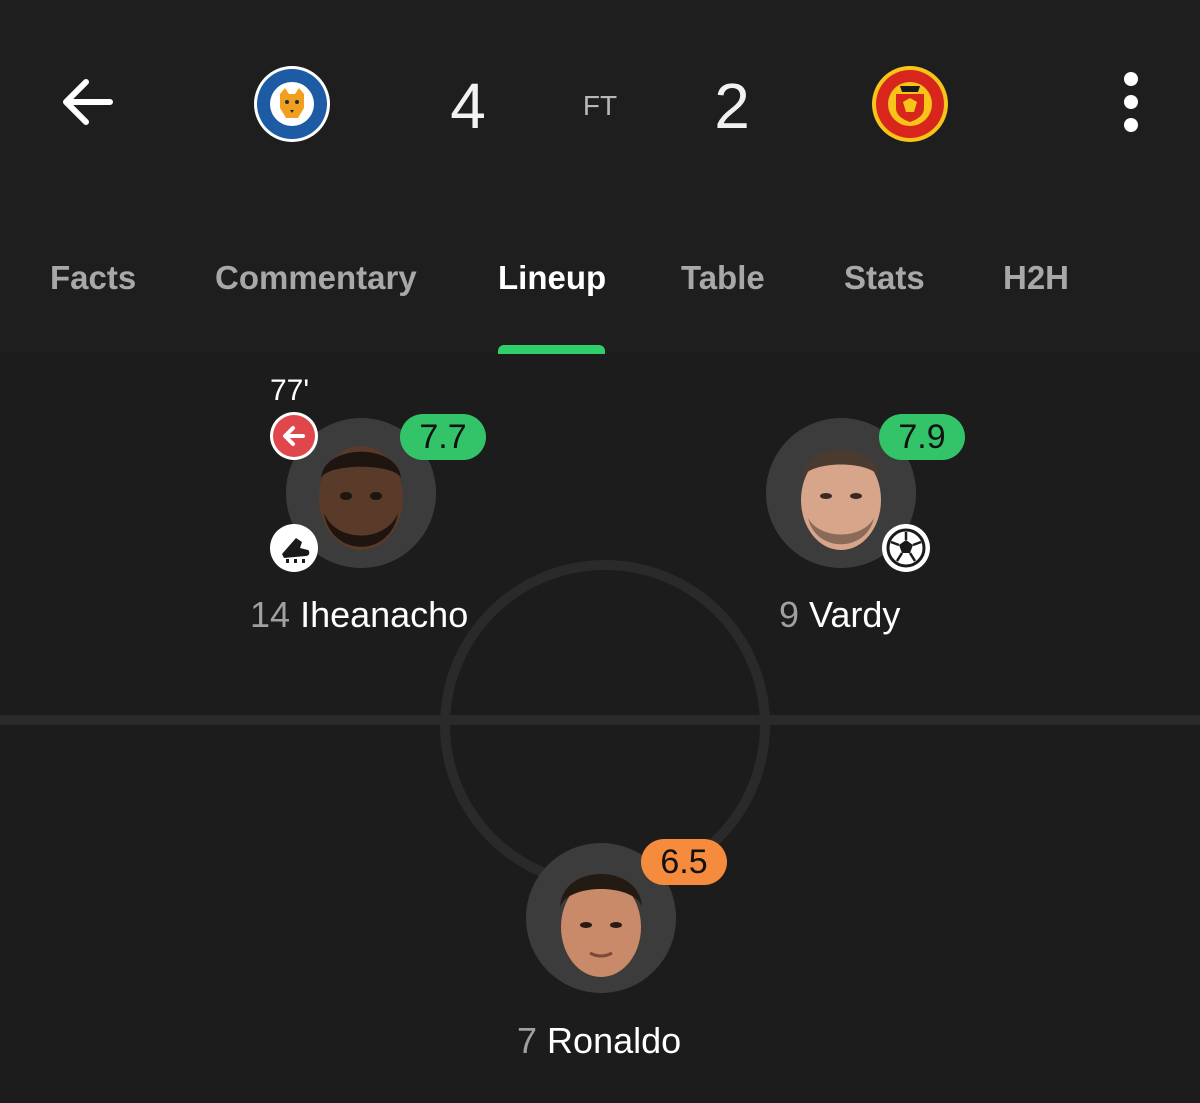  What do you see at coordinates (552, 278) in the screenshot?
I see `tab-lineup: Lineup` at bounding box center [552, 278].